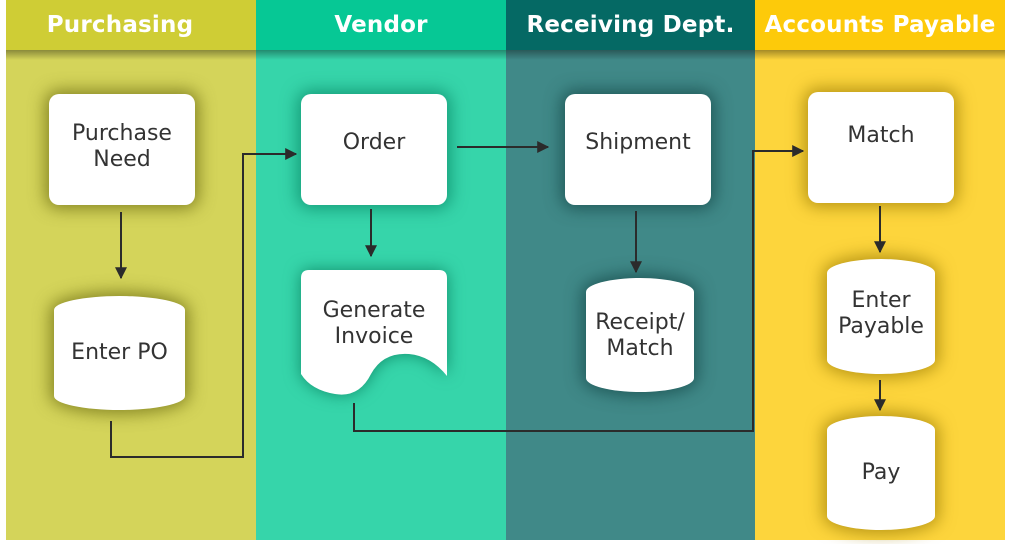  Describe the element at coordinates (122, 159) in the screenshot. I see `node-label-line2: Need` at that location.